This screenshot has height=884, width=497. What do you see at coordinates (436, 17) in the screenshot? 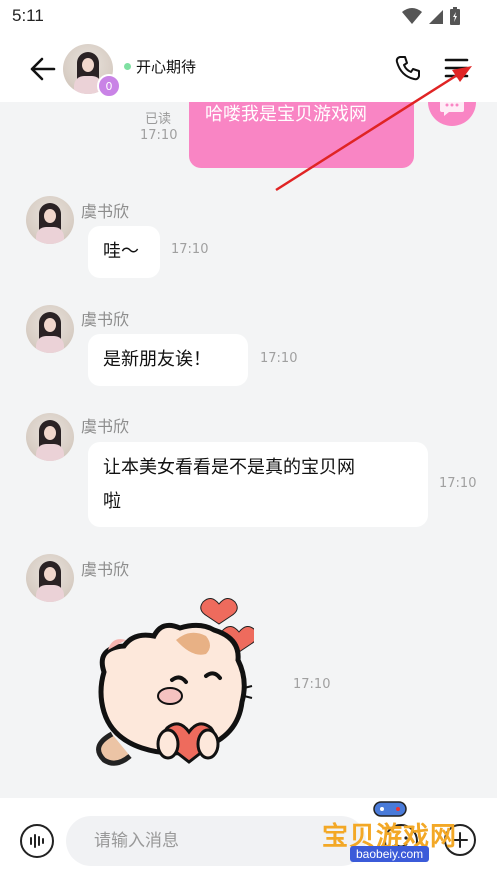
I see `signal-icon` at bounding box center [436, 17].